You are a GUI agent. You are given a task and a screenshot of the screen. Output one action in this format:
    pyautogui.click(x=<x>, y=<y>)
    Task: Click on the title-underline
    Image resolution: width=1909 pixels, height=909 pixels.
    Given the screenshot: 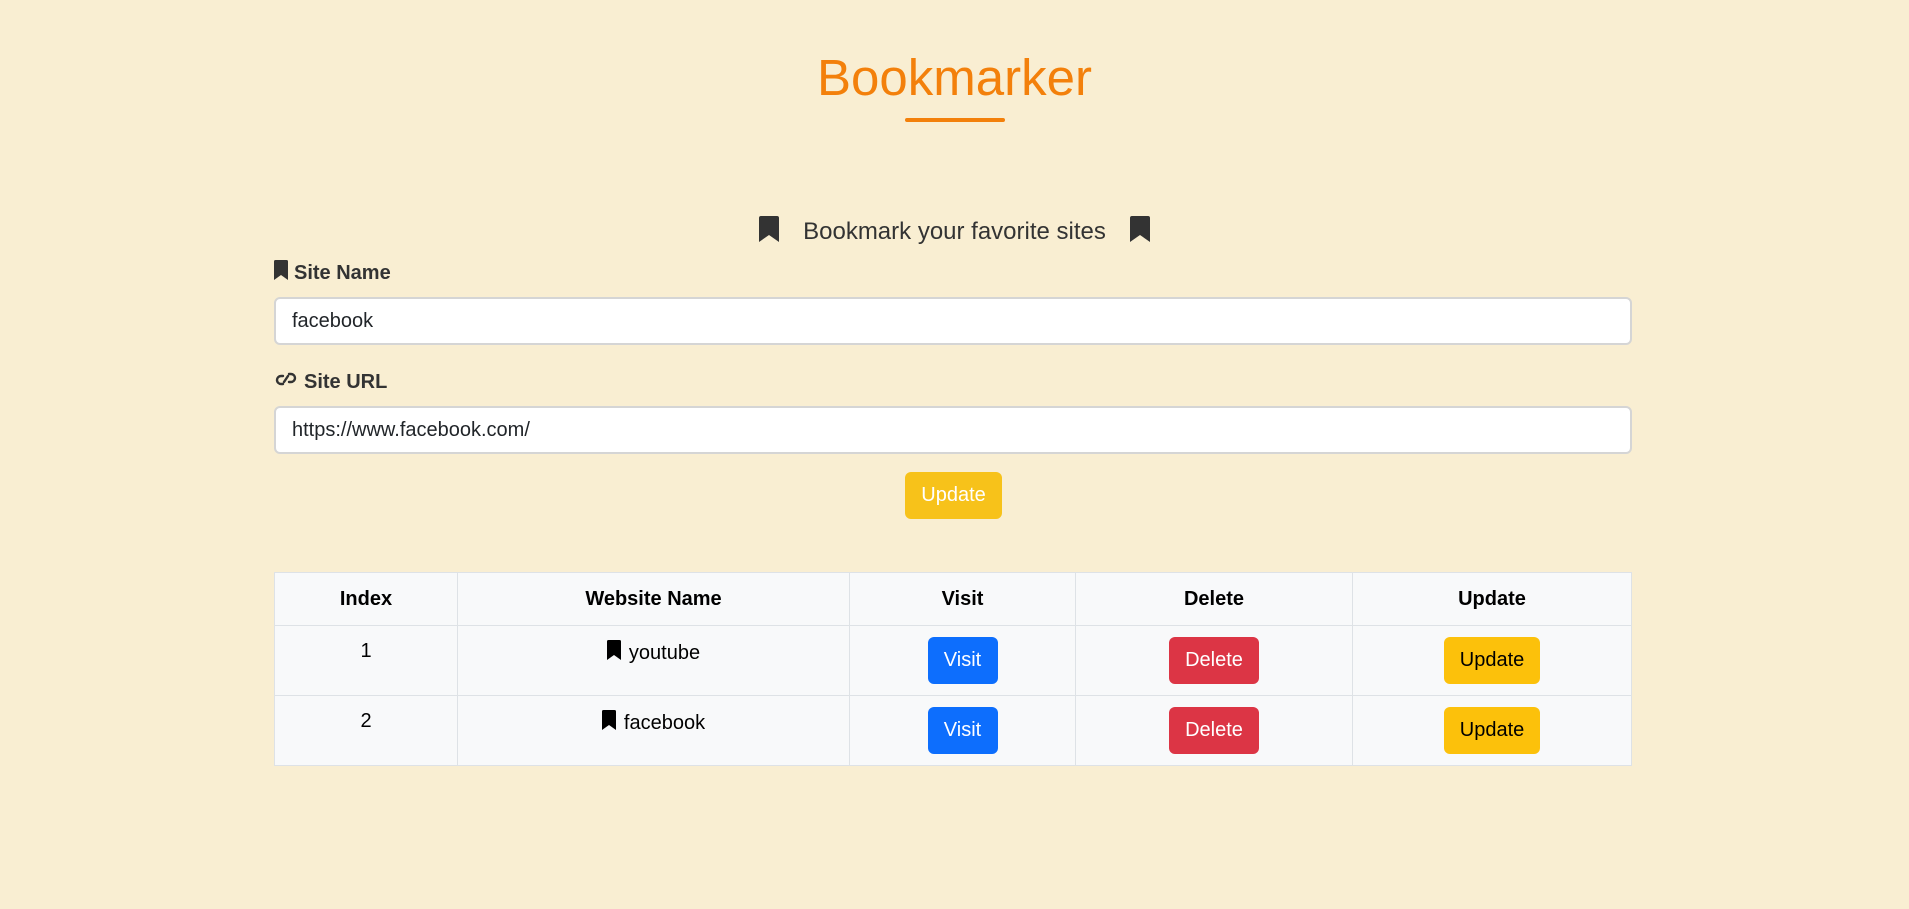 What is the action you would take?
    pyautogui.click(x=954, y=120)
    